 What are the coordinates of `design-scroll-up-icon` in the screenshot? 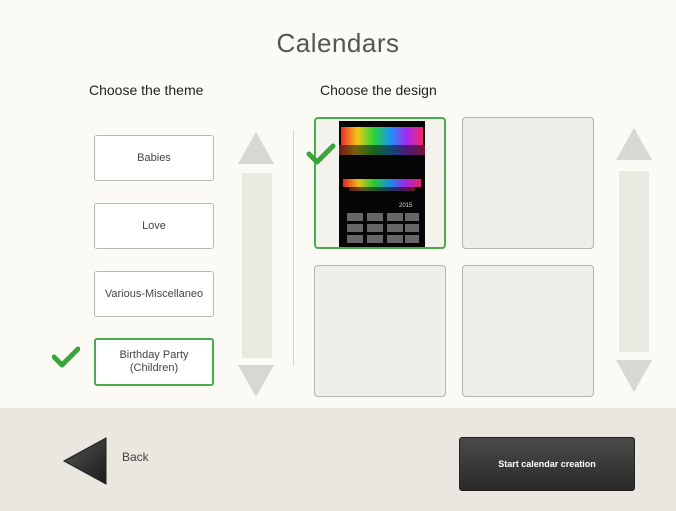 It's located at (634, 144).